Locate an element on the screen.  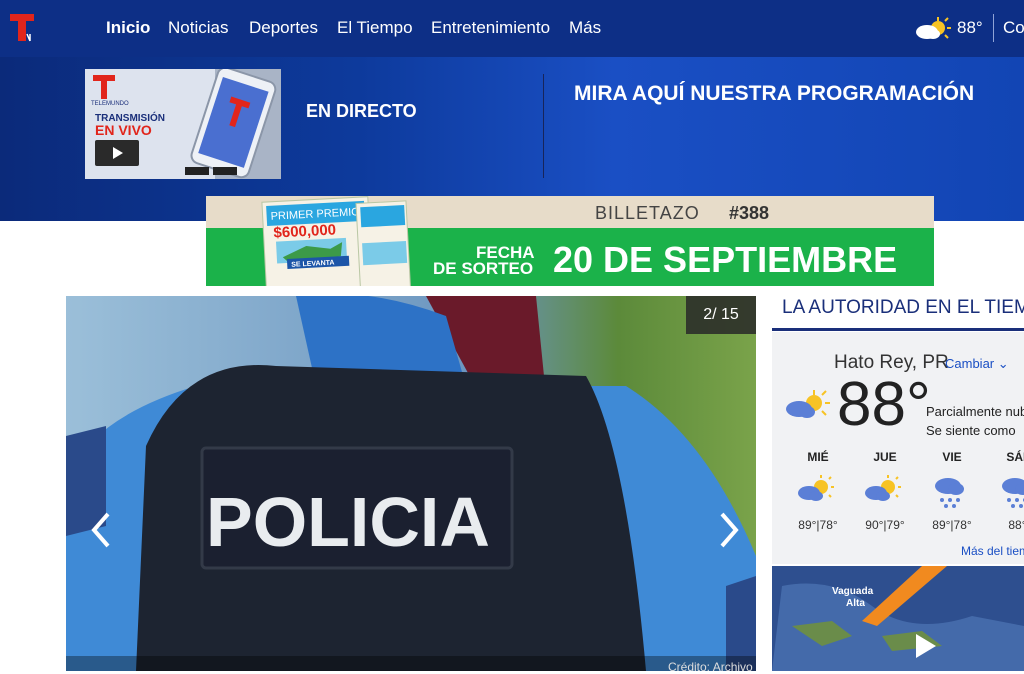
nav-divider is located at coordinates (993, 28).